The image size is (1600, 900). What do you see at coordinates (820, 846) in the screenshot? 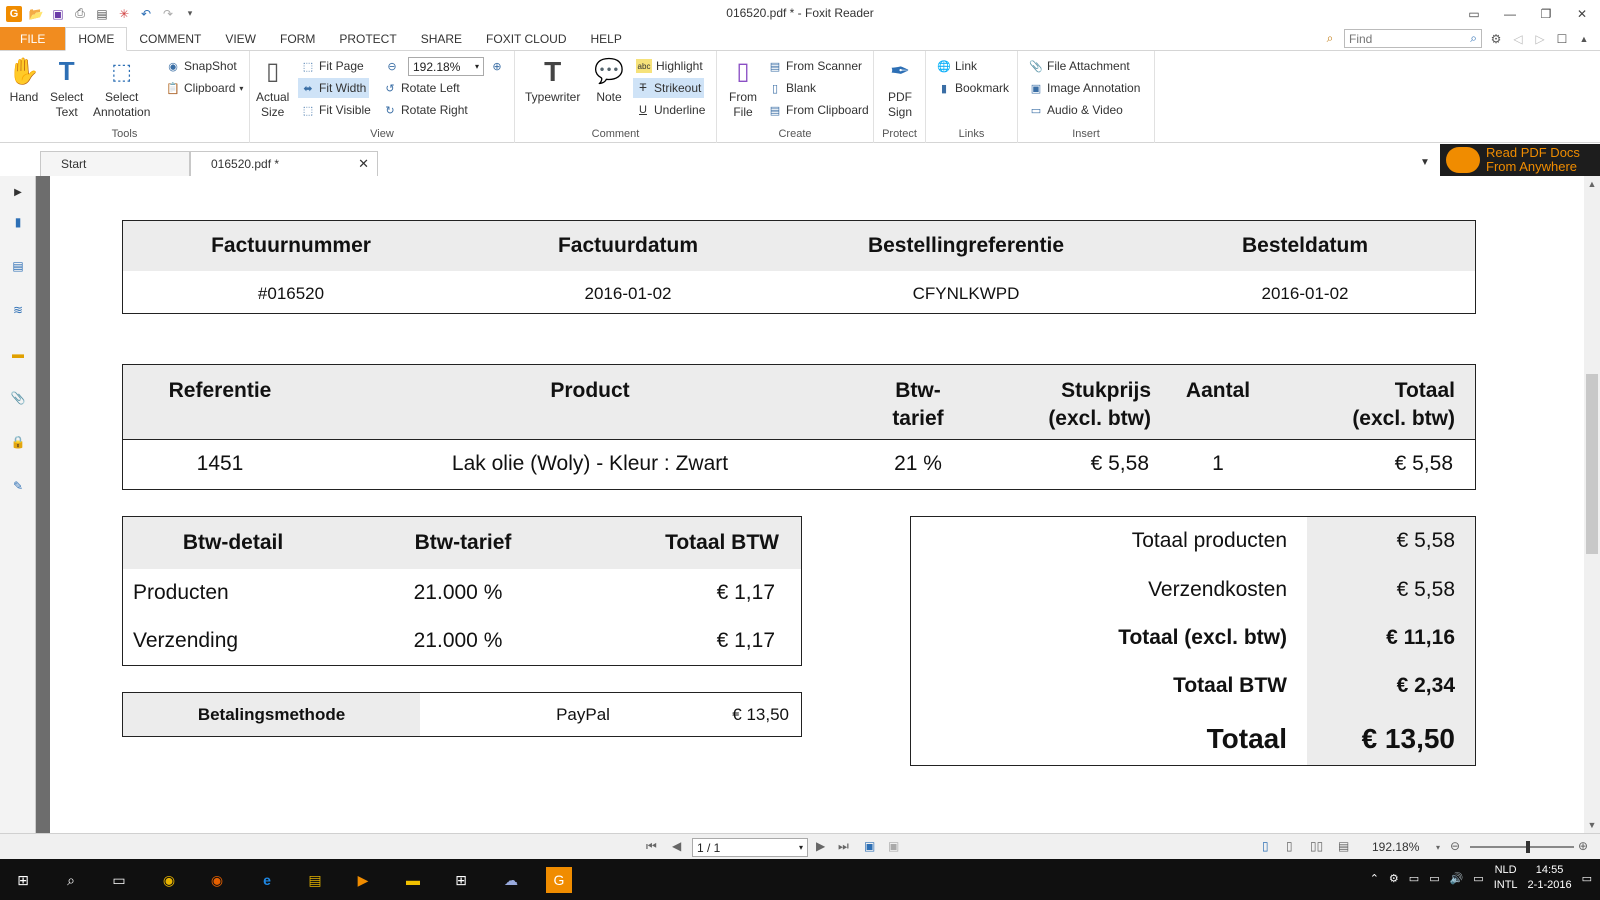
I see `next-page-icon: ▶` at bounding box center [820, 846].